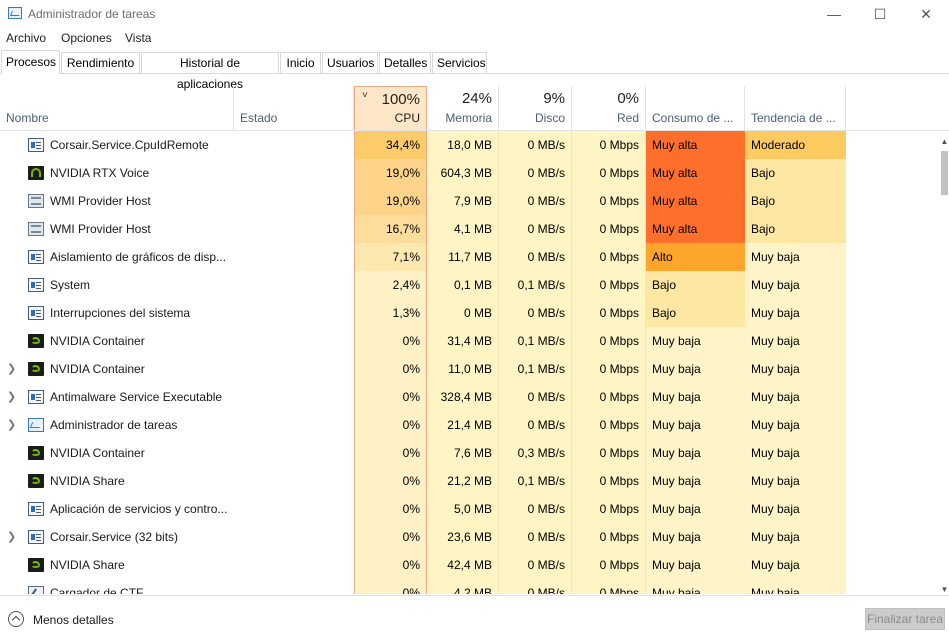 This screenshot has height=642, width=949. I want to click on tab-inicio: Inicio, so click(300, 62).